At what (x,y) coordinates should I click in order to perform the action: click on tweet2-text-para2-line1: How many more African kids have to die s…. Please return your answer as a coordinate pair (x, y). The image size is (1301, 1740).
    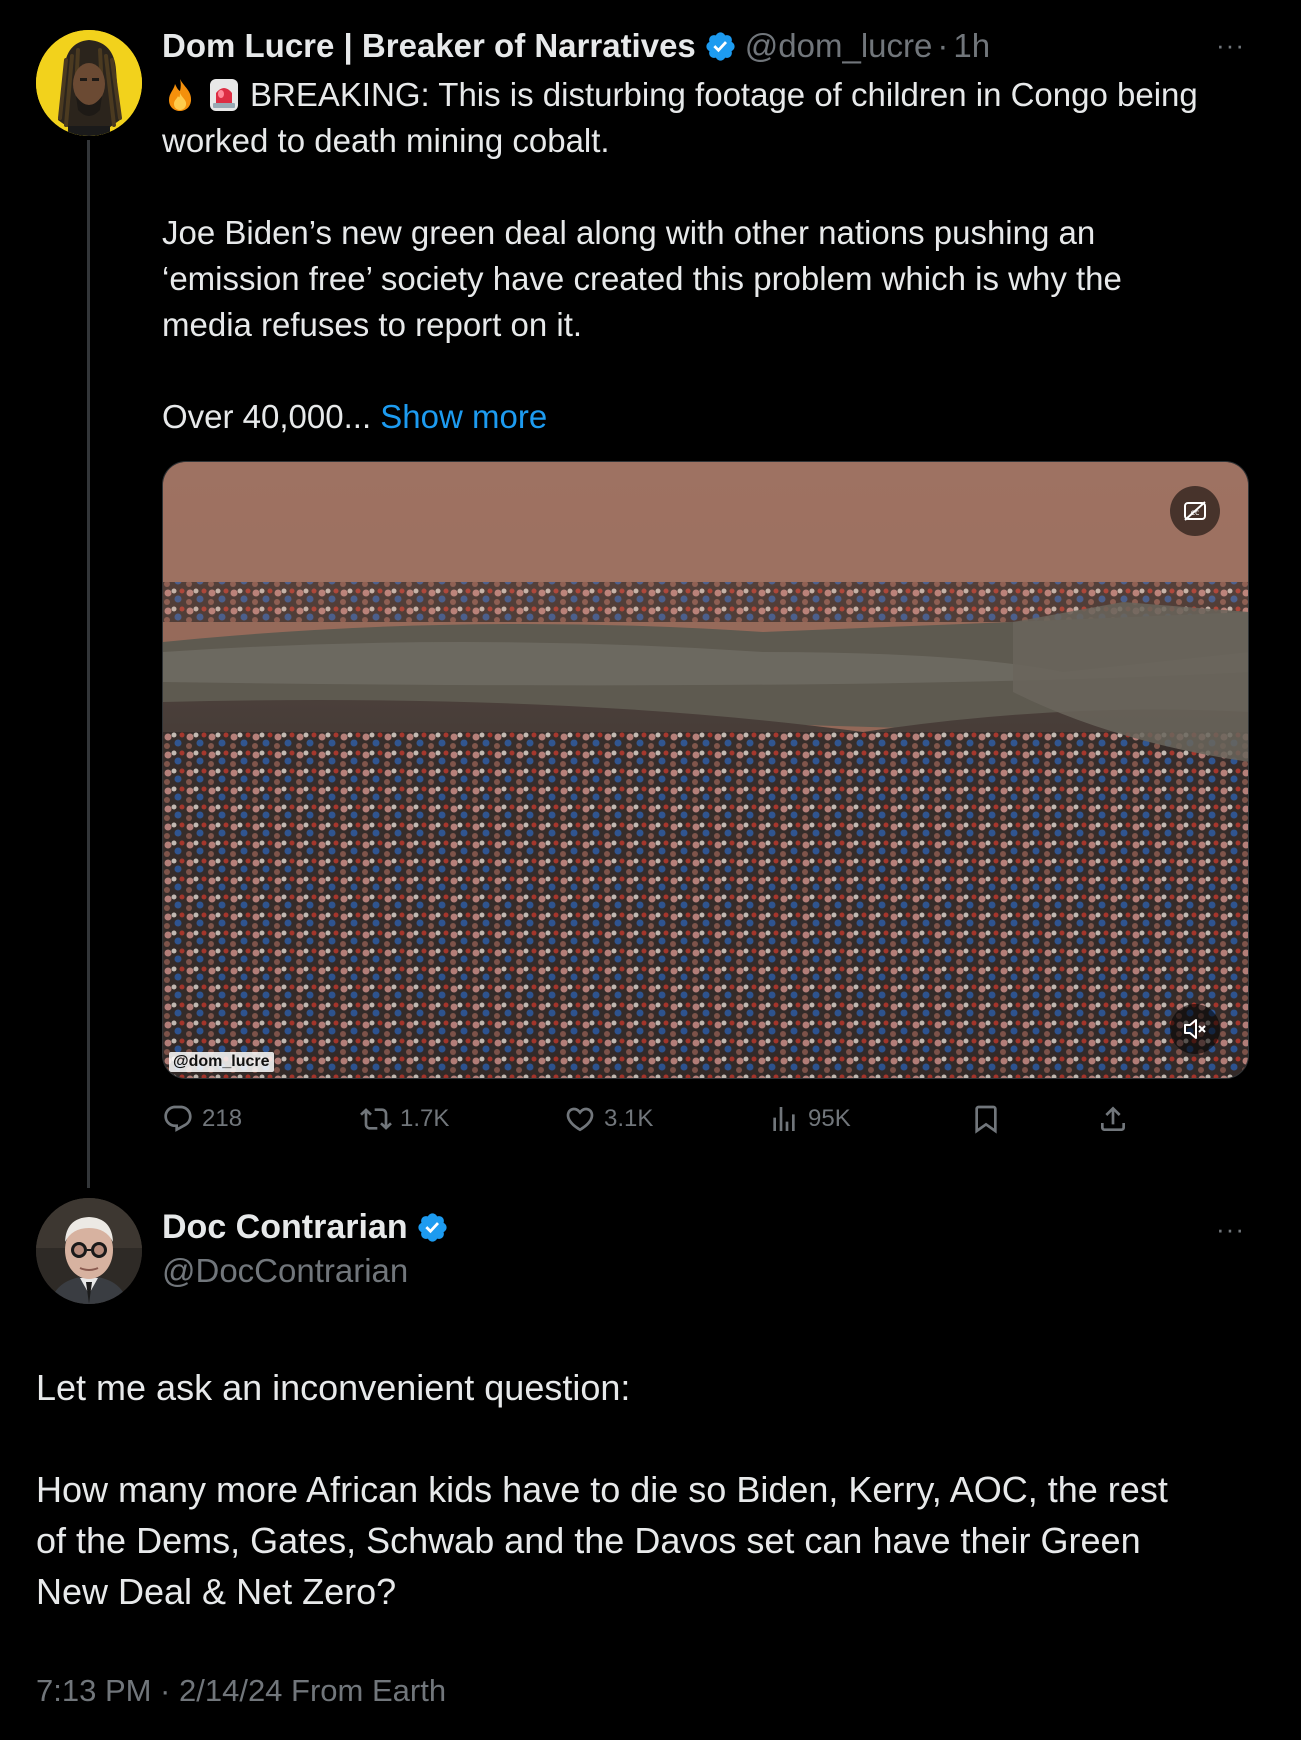
    Looking at the image, I should click on (602, 1489).